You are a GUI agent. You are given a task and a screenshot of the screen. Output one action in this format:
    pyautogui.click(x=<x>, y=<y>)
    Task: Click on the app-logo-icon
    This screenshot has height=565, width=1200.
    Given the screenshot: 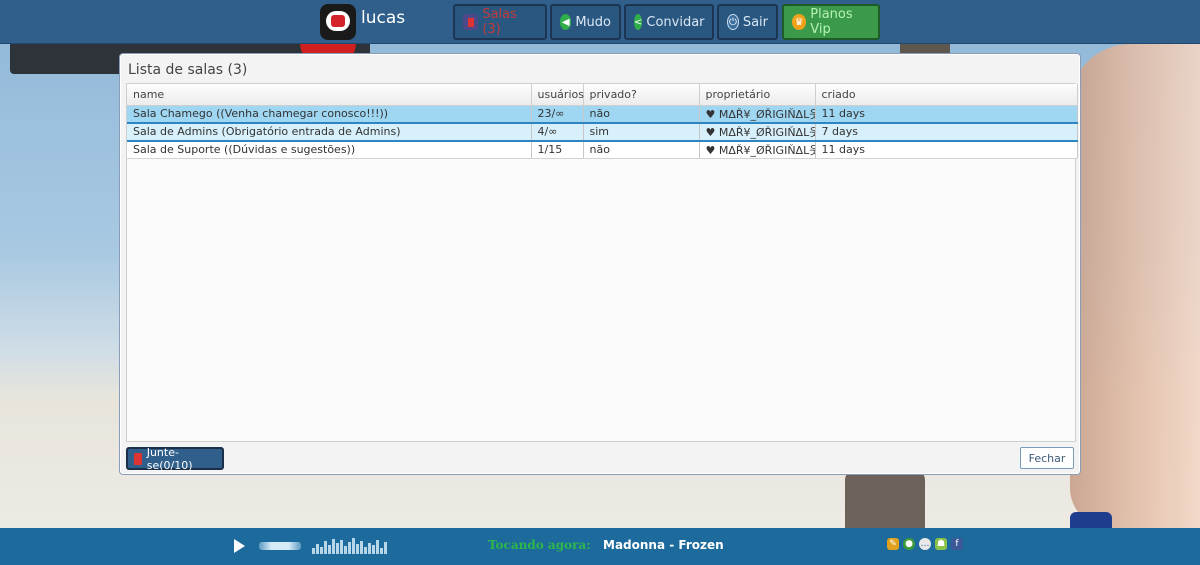 What is the action you would take?
    pyautogui.click(x=338, y=22)
    